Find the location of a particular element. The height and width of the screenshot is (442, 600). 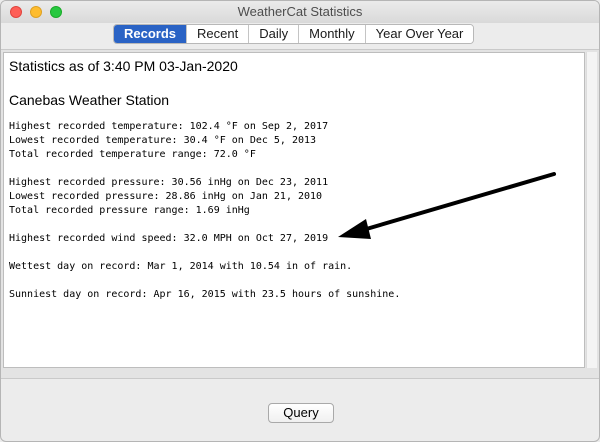

vertical-scrollbar is located at coordinates (591, 210).